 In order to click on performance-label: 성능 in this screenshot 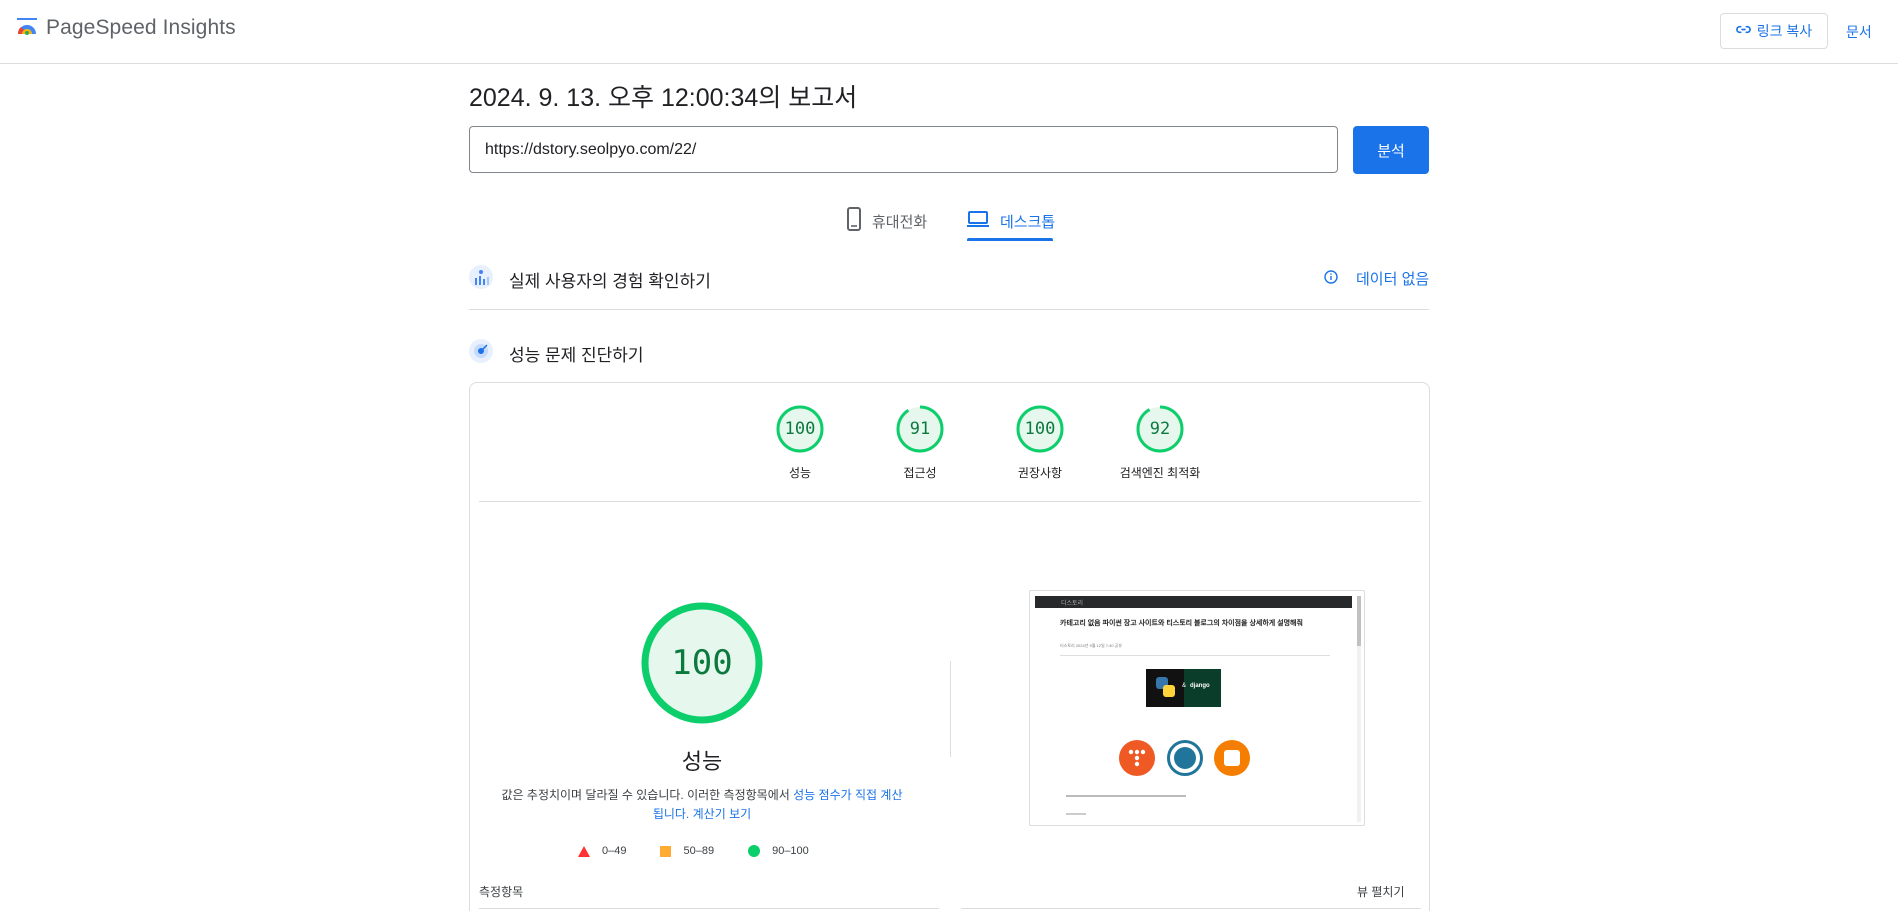, I will do `click(702, 761)`.